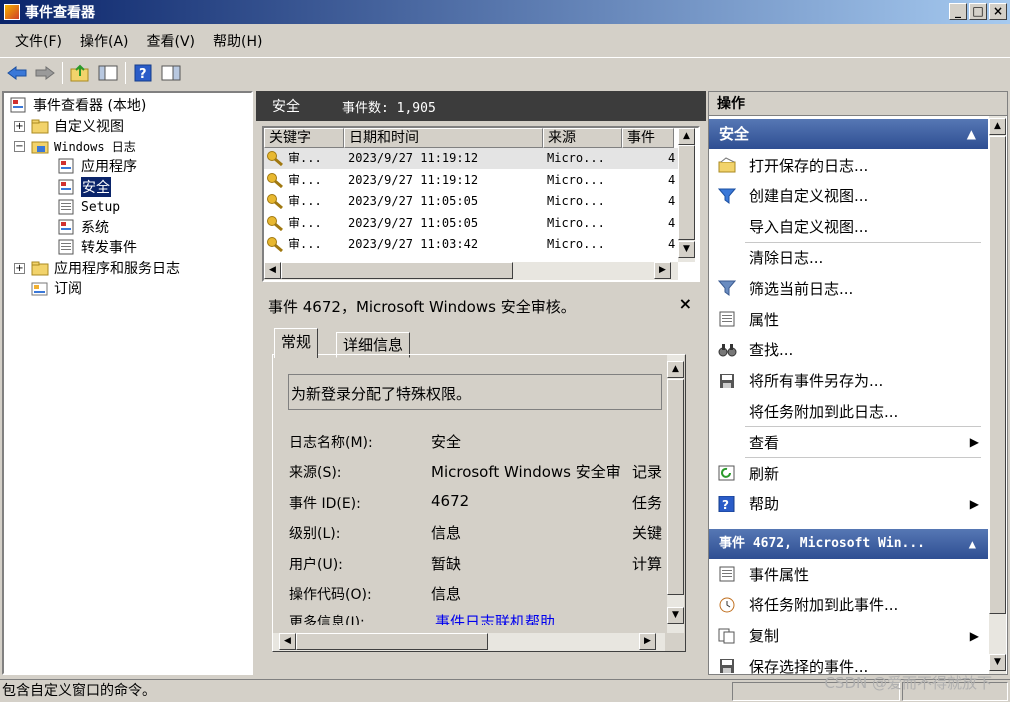 The width and height of the screenshot is (1010, 702). What do you see at coordinates (69, 126) in the screenshot?
I see `tree-item-custom-views: + 自定义视图` at bounding box center [69, 126].